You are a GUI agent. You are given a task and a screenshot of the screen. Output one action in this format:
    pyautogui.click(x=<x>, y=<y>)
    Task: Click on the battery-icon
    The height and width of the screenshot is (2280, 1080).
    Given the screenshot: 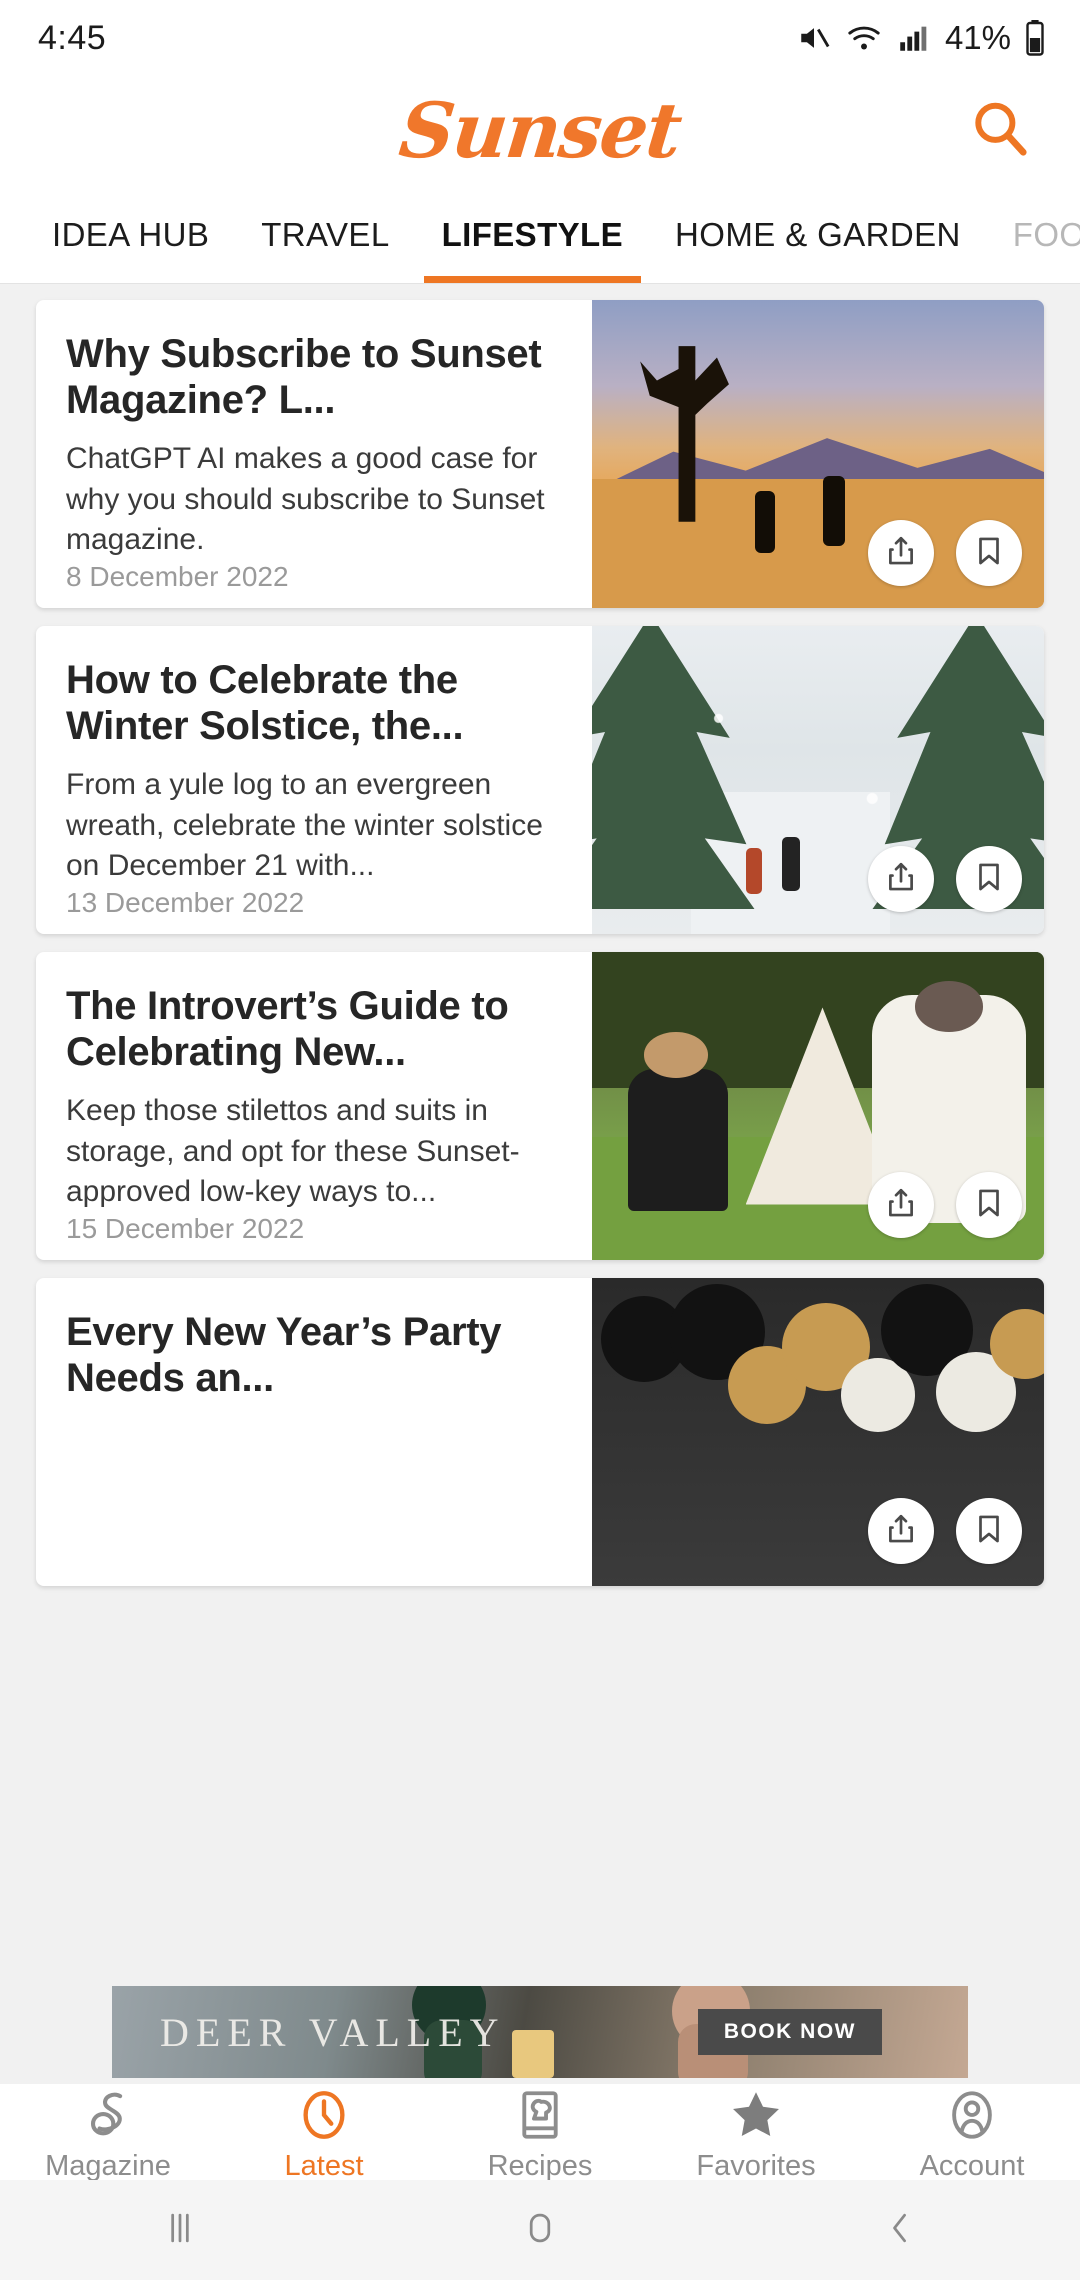 What is the action you would take?
    pyautogui.click(x=1035, y=38)
    